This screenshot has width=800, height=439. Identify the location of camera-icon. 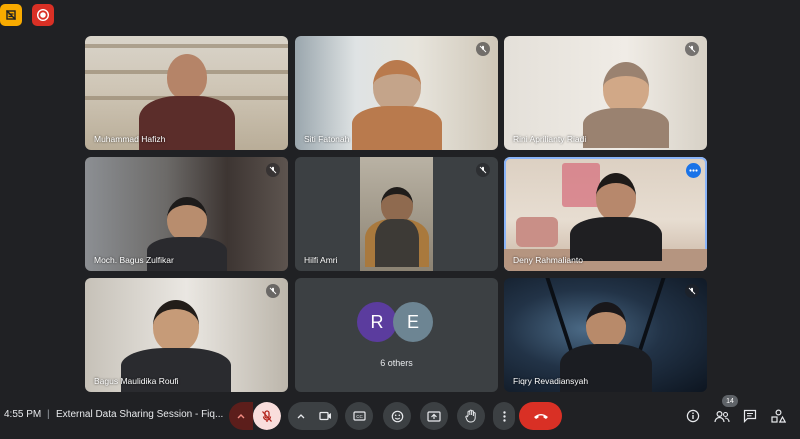
(325, 416).